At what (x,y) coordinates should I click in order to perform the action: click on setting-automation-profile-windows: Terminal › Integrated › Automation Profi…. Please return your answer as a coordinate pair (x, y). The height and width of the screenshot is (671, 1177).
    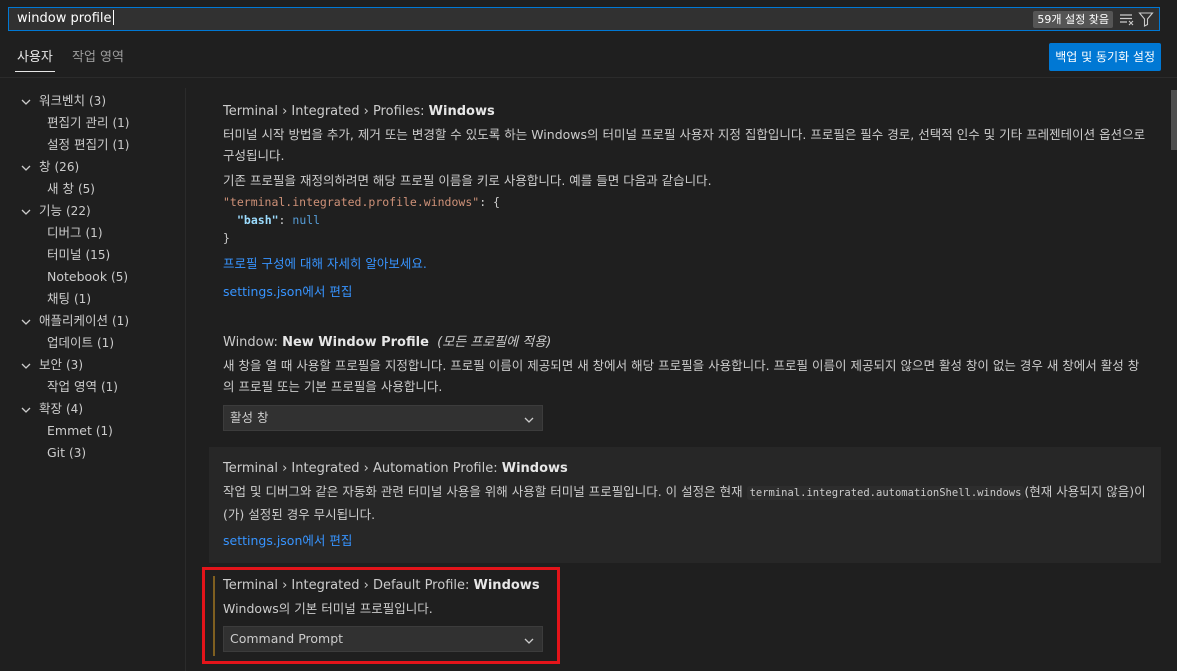
    Looking at the image, I should click on (685, 505).